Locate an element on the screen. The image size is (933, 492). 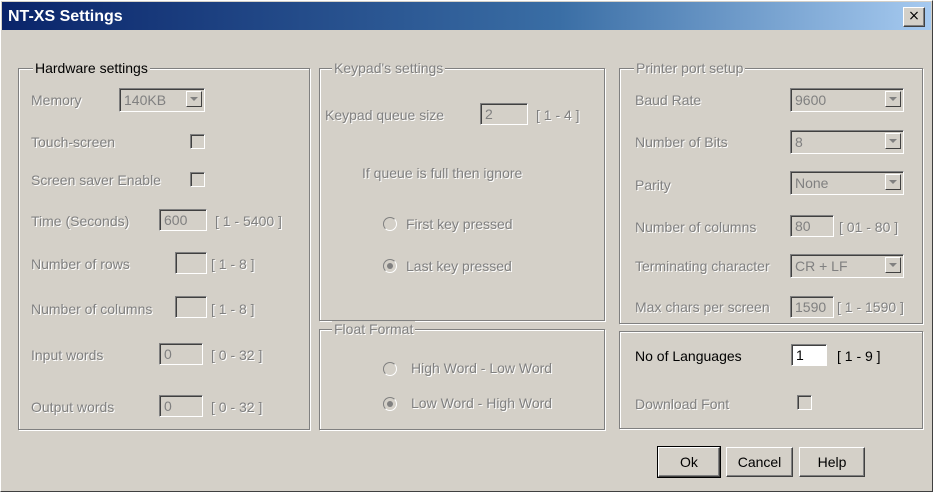
close-button: × is located at coordinates (914, 17).